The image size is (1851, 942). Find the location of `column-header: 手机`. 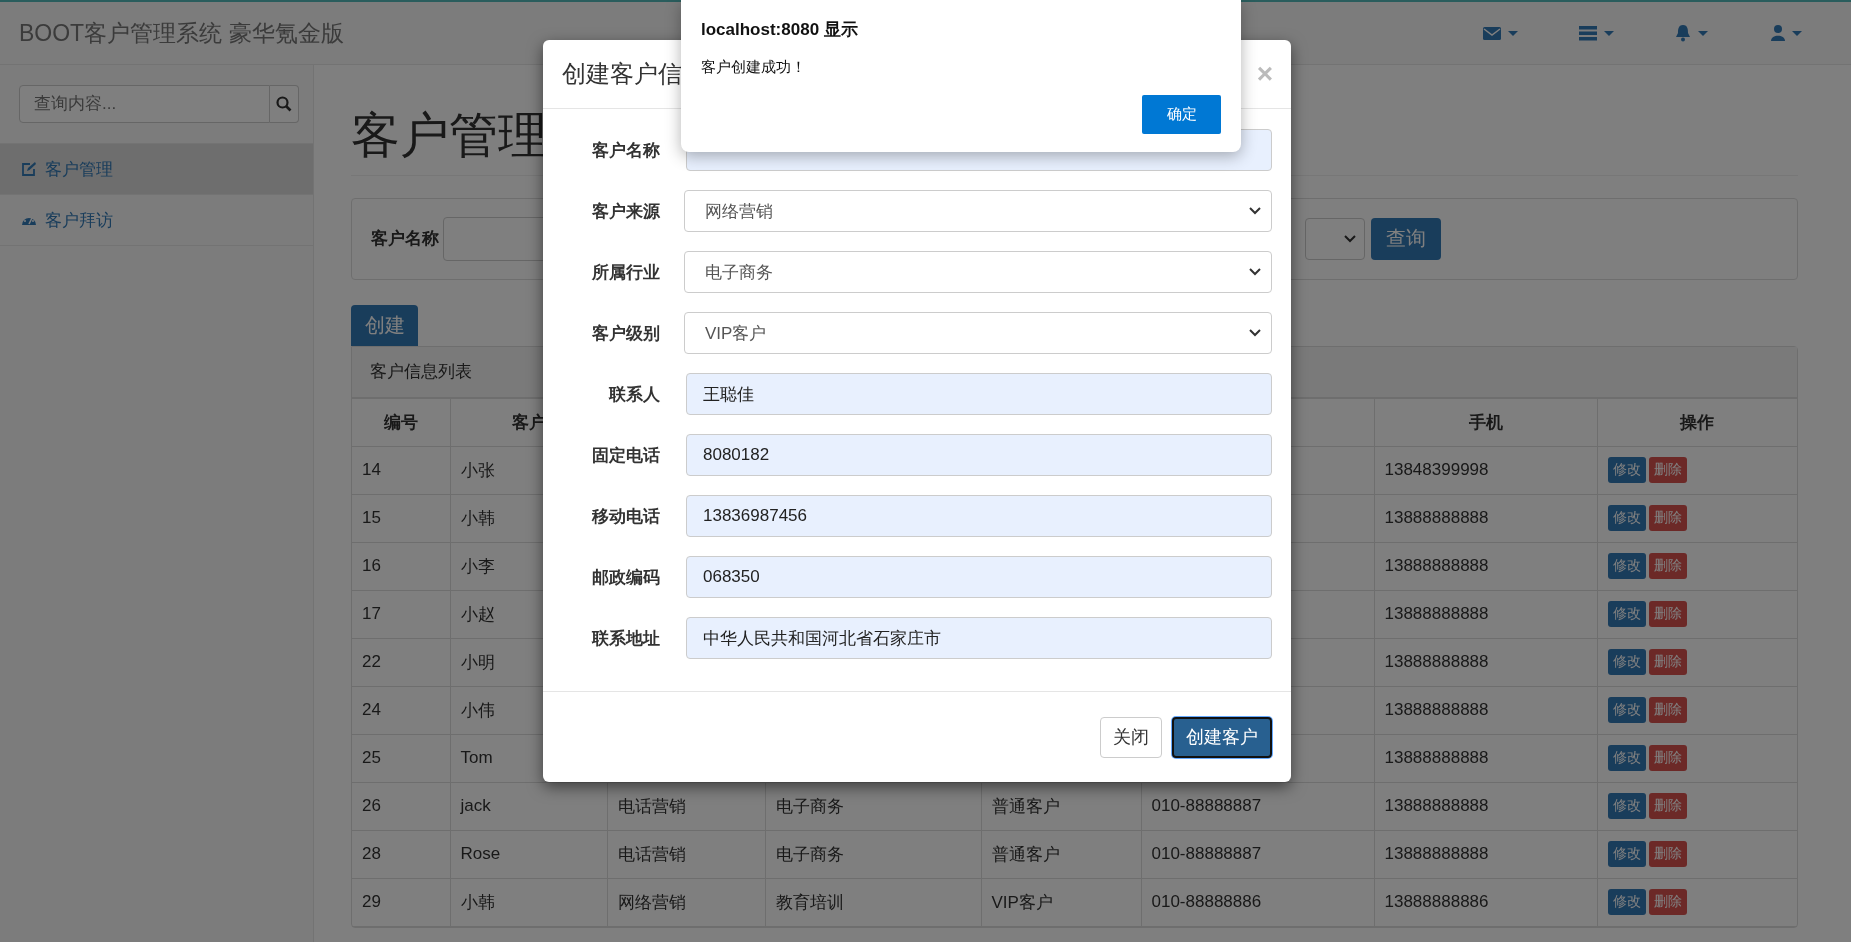

column-header: 手机 is located at coordinates (1485, 422).